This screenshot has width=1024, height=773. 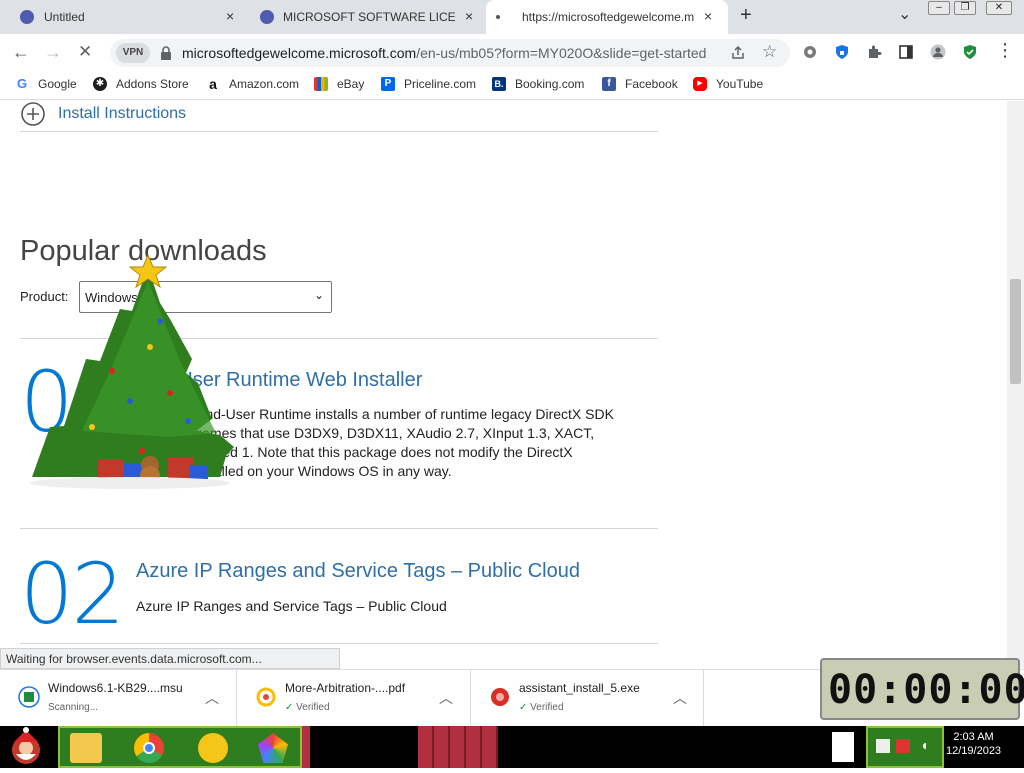 I want to click on bookmark-label: Amazon.com, so click(x=264, y=84).